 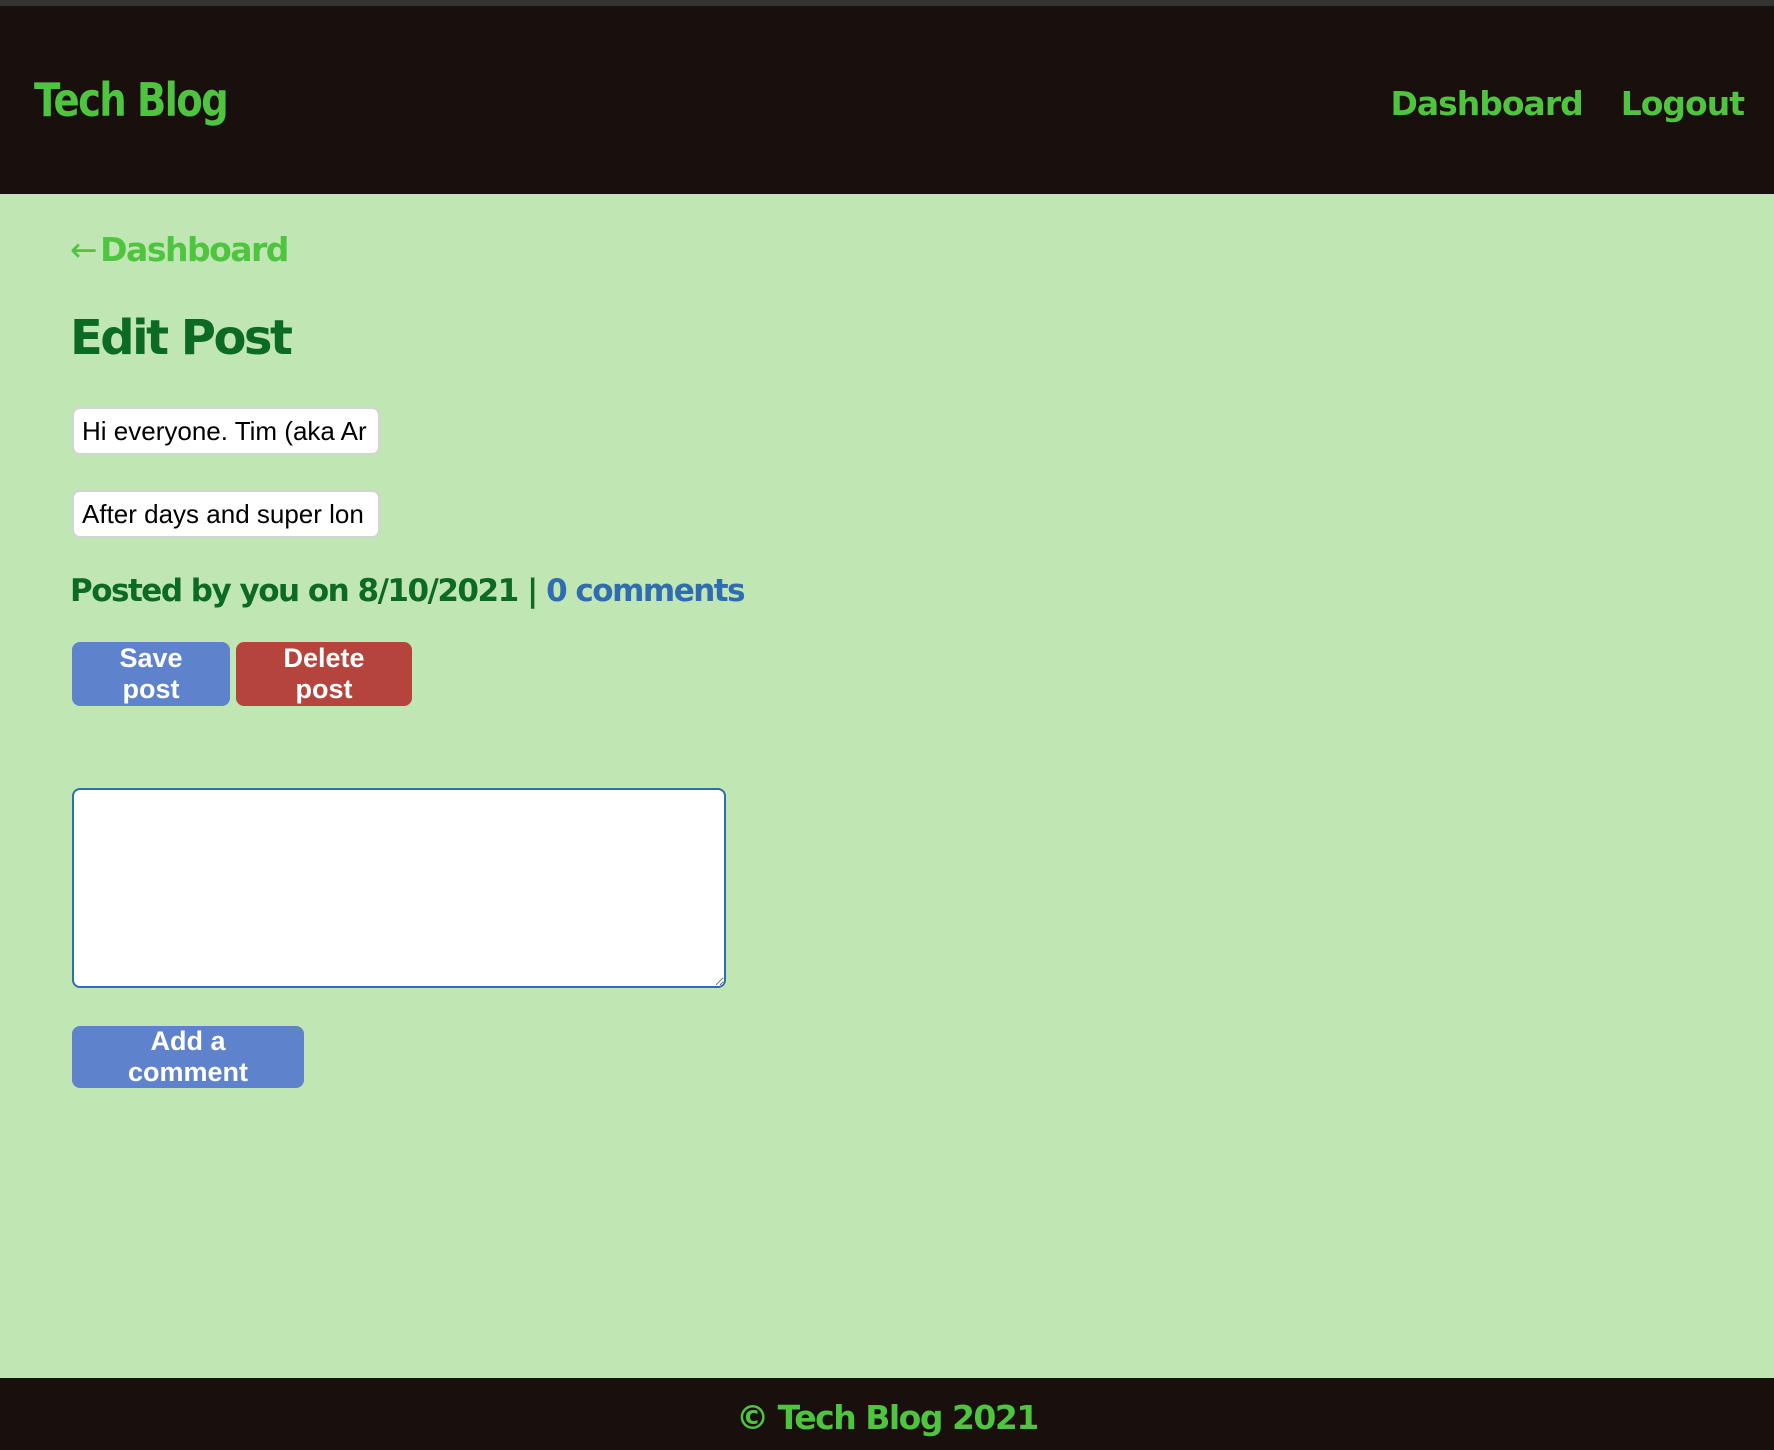 What do you see at coordinates (324, 674) in the screenshot?
I see `delete-post-button: Delete post` at bounding box center [324, 674].